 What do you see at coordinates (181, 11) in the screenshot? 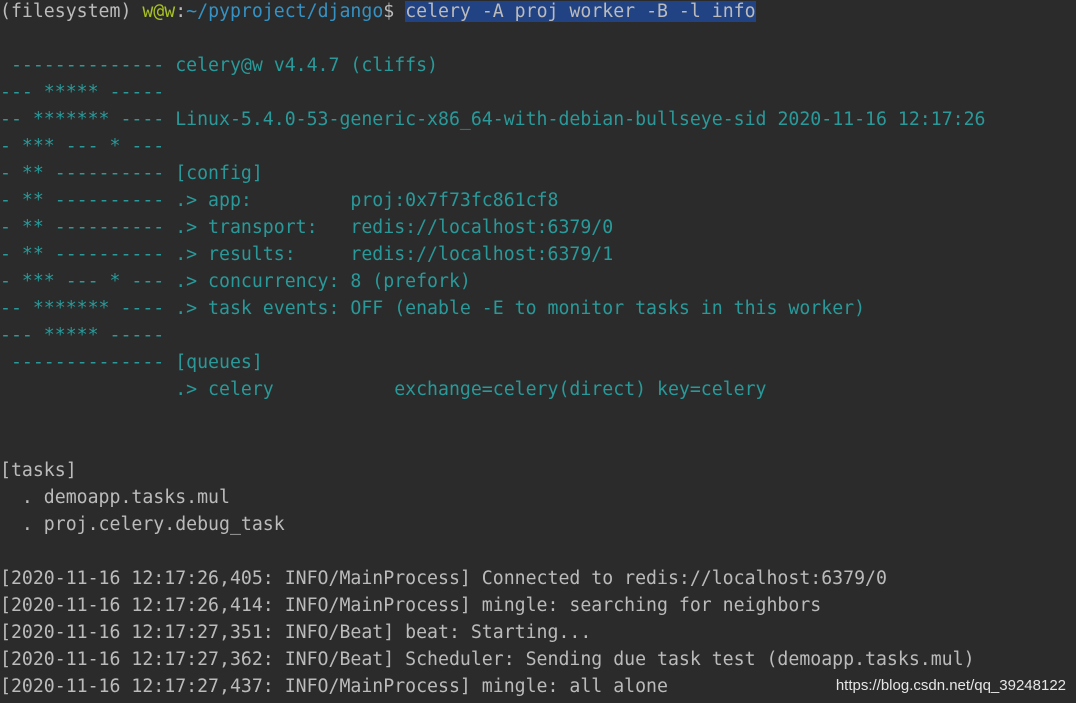
I see `prompt-colon: :` at bounding box center [181, 11].